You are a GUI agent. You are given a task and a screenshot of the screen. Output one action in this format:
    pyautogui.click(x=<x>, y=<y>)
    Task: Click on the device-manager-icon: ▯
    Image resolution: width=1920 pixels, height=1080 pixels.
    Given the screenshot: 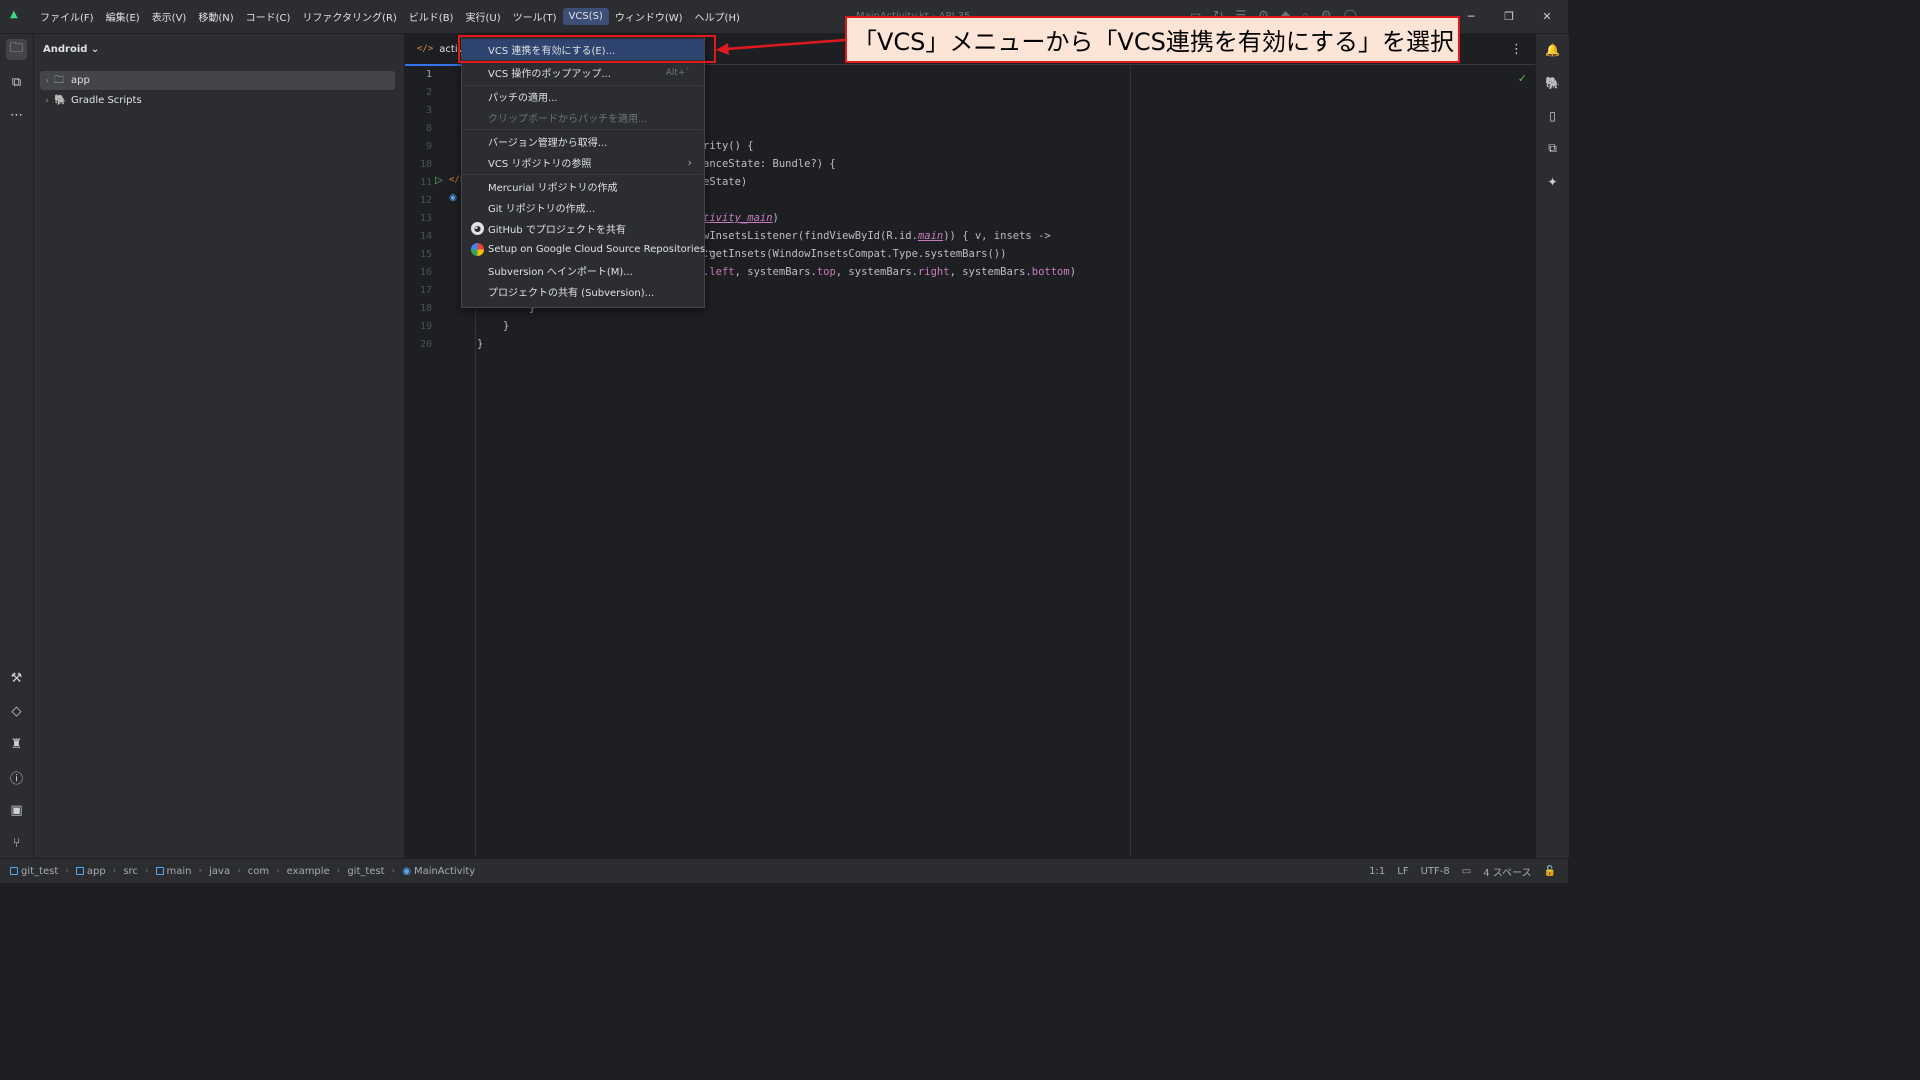 What is the action you would take?
    pyautogui.click(x=1552, y=115)
    